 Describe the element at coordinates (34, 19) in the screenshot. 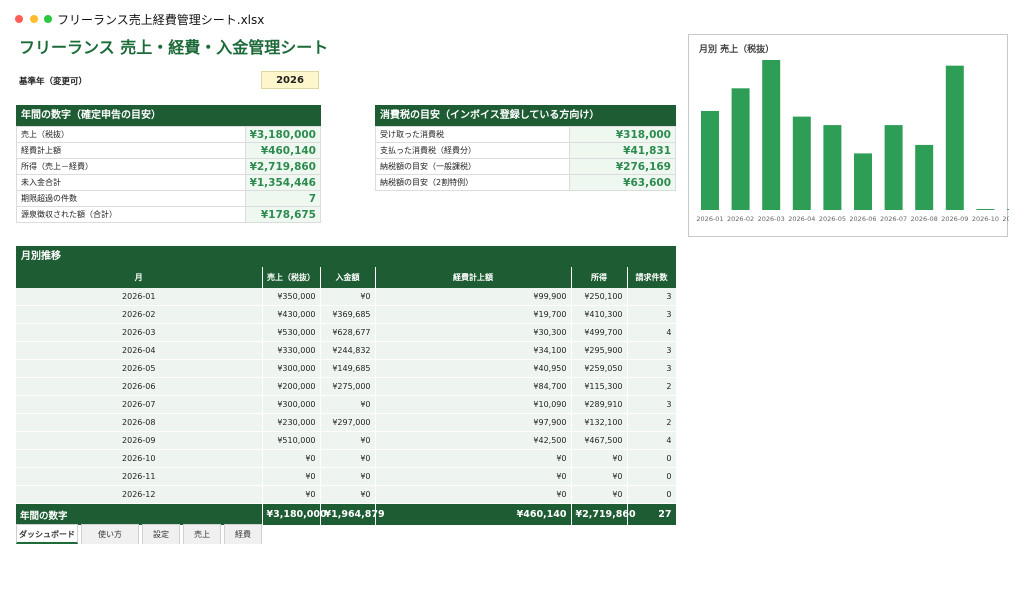

I see `minimize-window-icon` at that location.